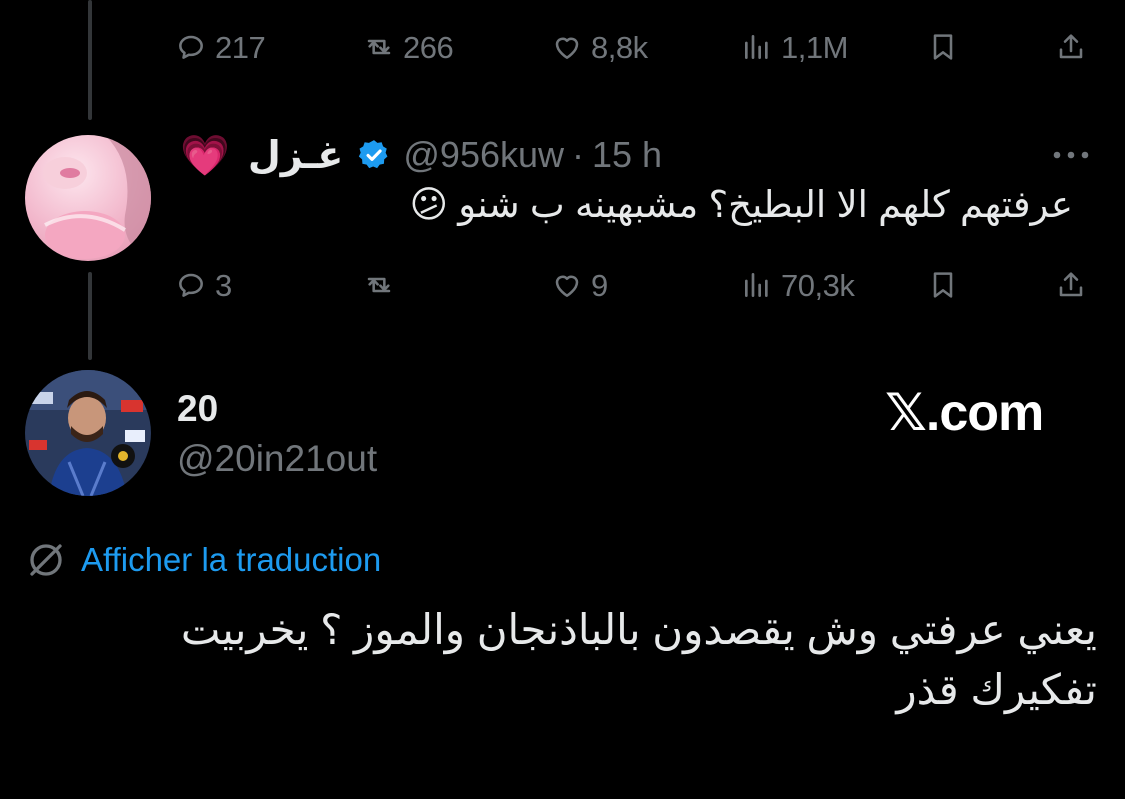 The width and height of the screenshot is (1125, 799). Describe the element at coordinates (296, 155) in the screenshot. I see `reply-display-name: غـزل` at that location.